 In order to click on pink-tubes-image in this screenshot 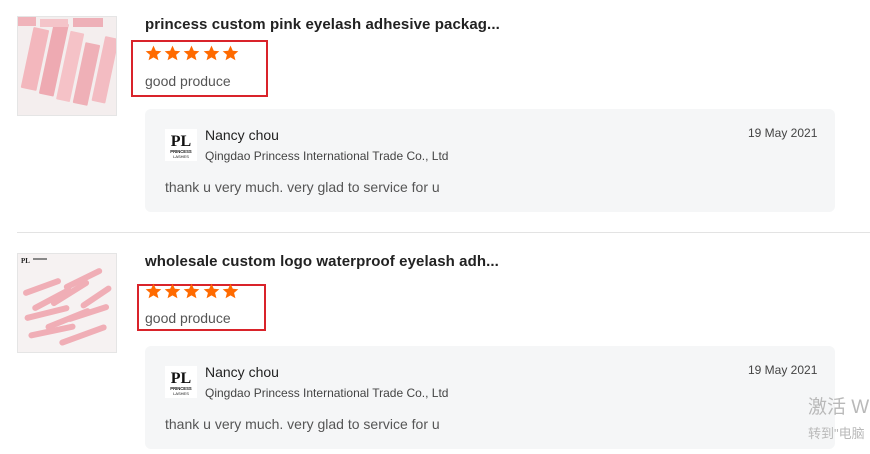, I will do `click(67, 66)`.